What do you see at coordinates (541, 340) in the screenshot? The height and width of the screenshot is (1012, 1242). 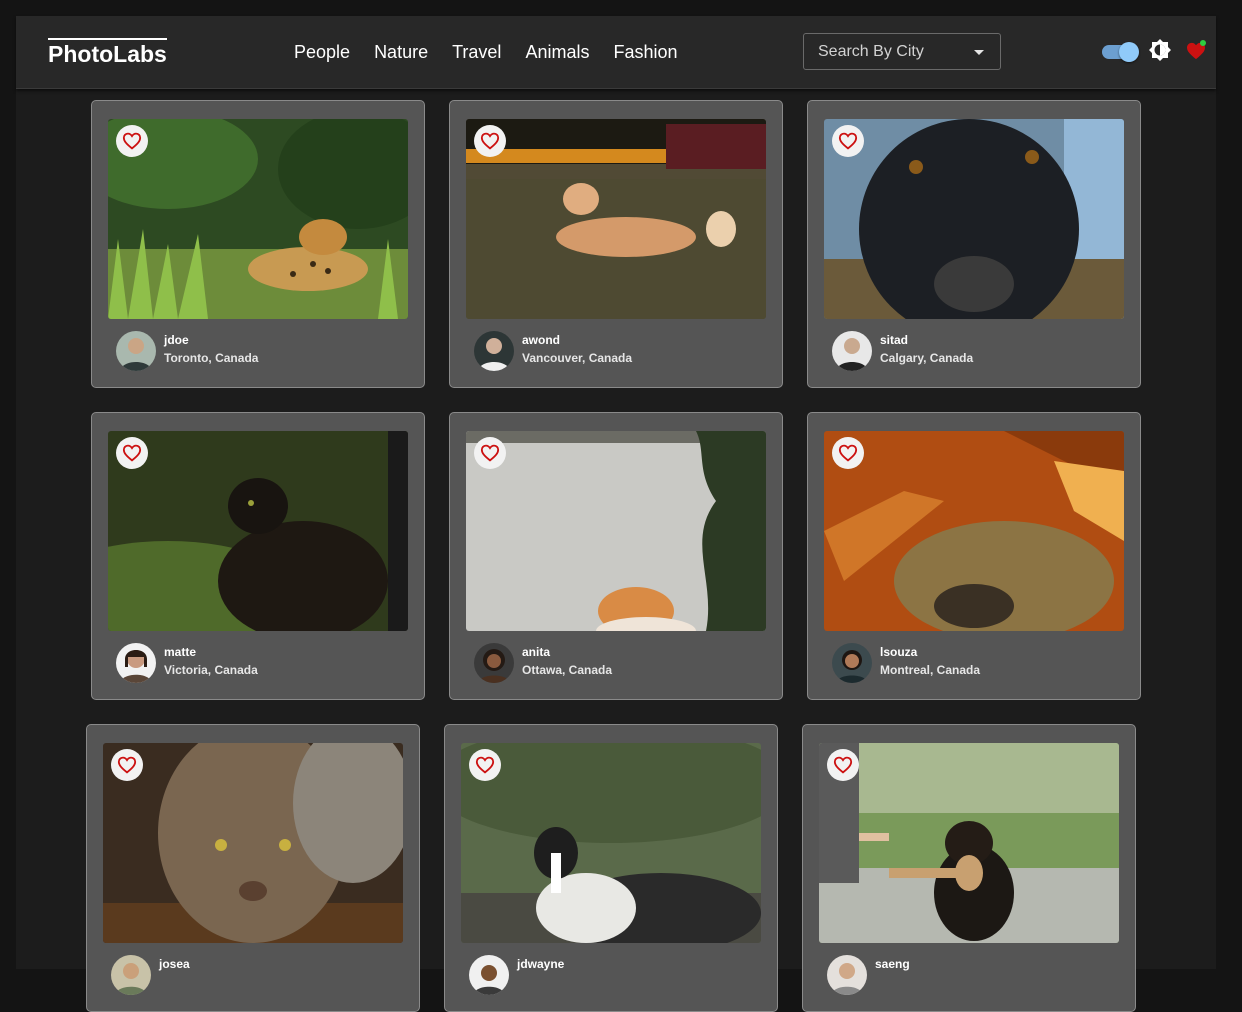 I see `photo-username: awond` at bounding box center [541, 340].